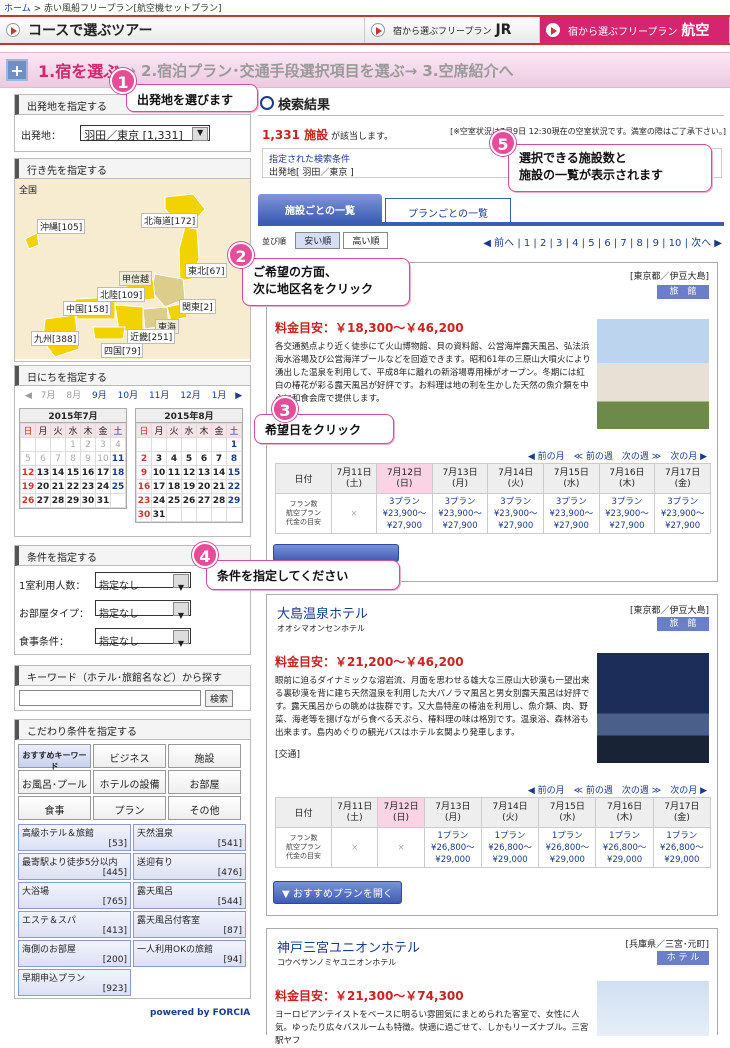  Describe the element at coordinates (189, 458) in the screenshot. I see `calendar-day: 5` at that location.